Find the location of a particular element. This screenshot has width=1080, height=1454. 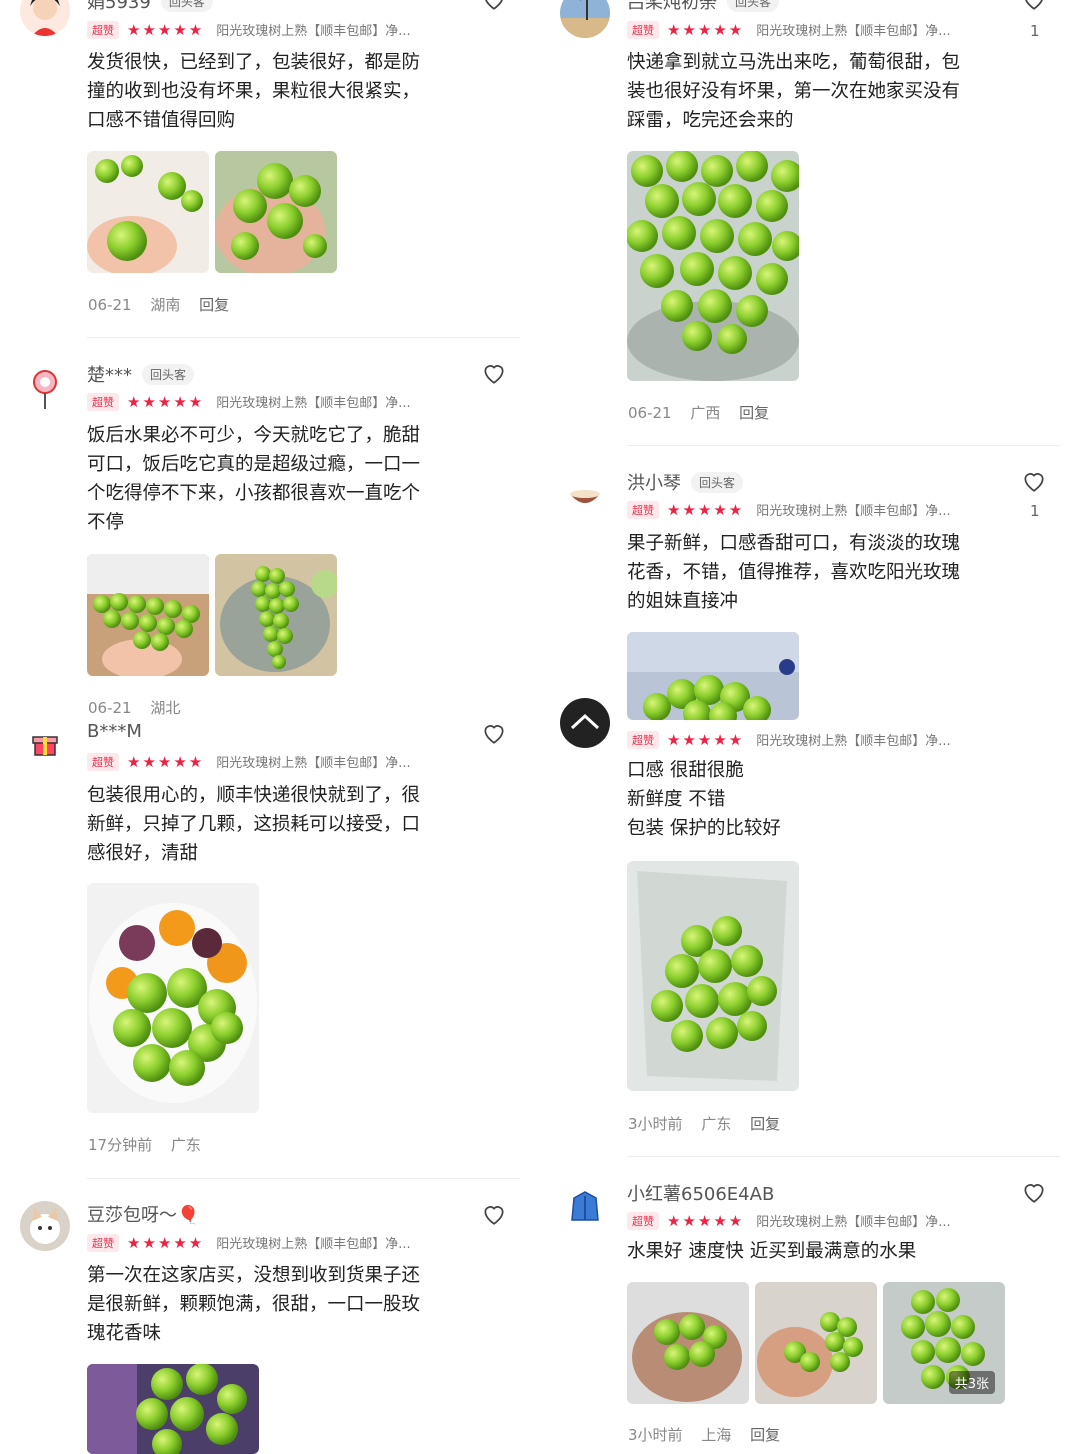

review-meta: 06-21 广西 回复 is located at coordinates (705, 412).